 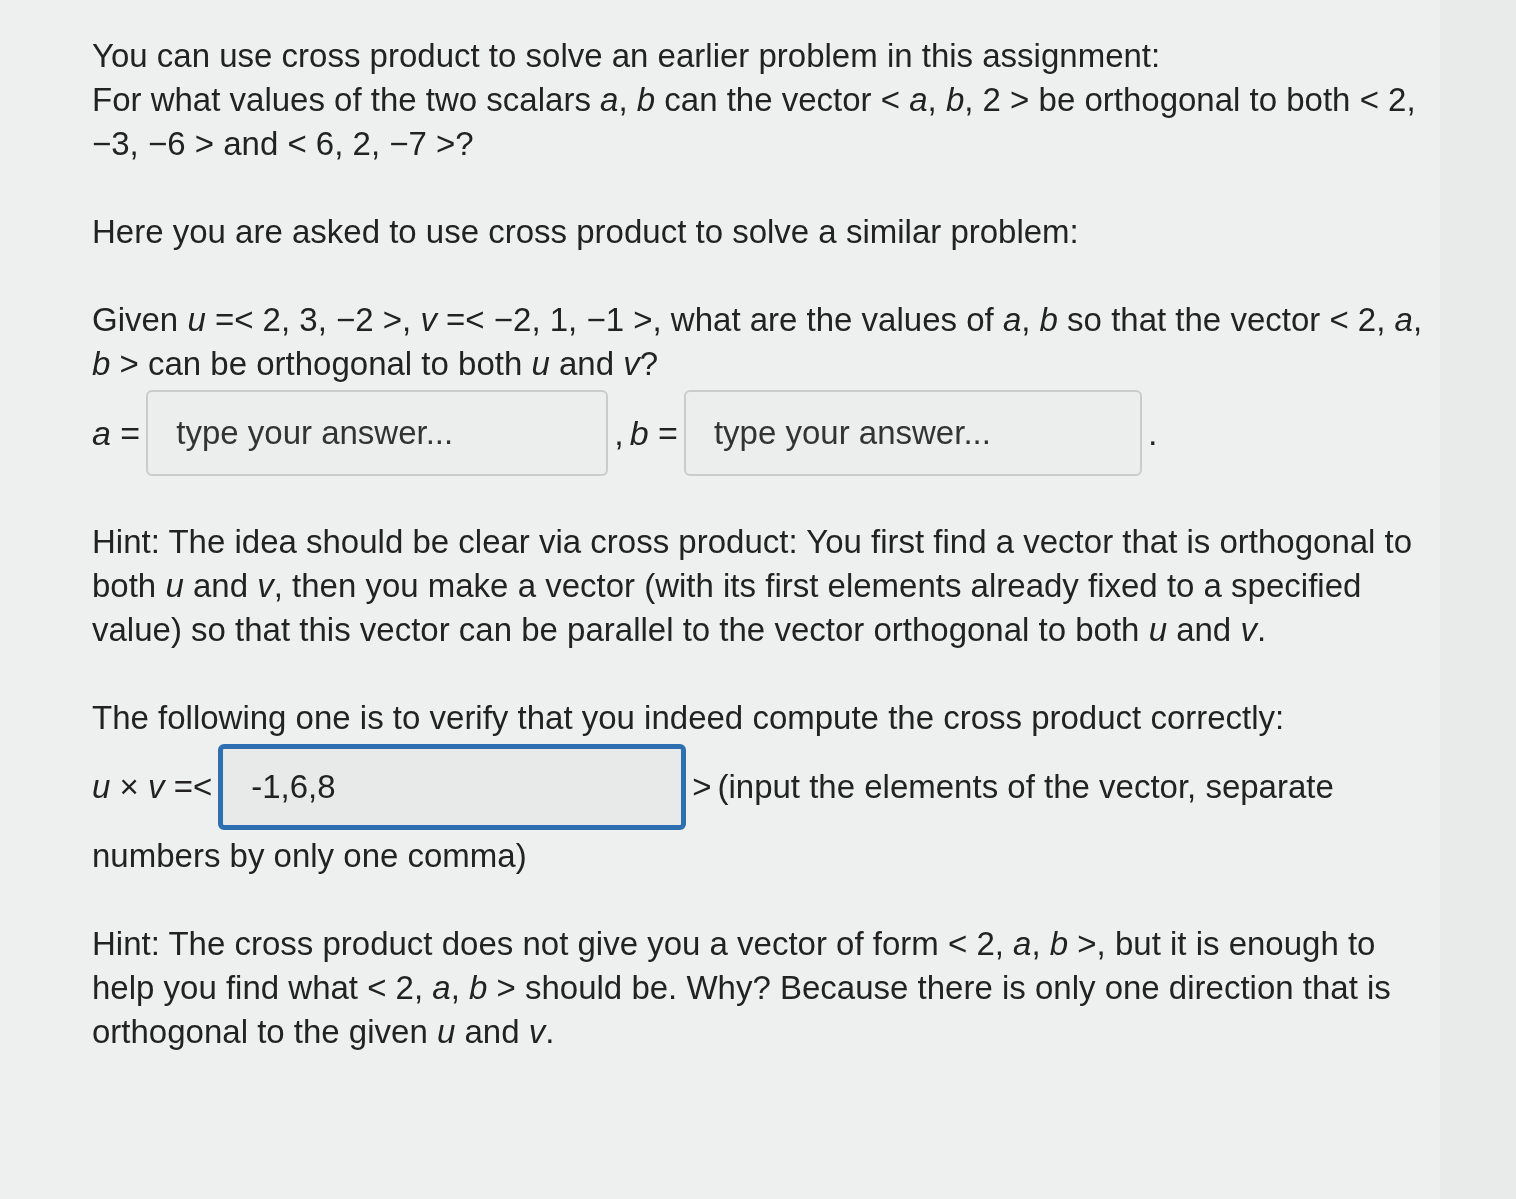 I want to click on question-text: For what values of the two scalars a, b can the vector < a, b, 2 > be orthogonal to both < 2, −3, −6 > and < 6, 2, −7 >?, so click(x=754, y=122).